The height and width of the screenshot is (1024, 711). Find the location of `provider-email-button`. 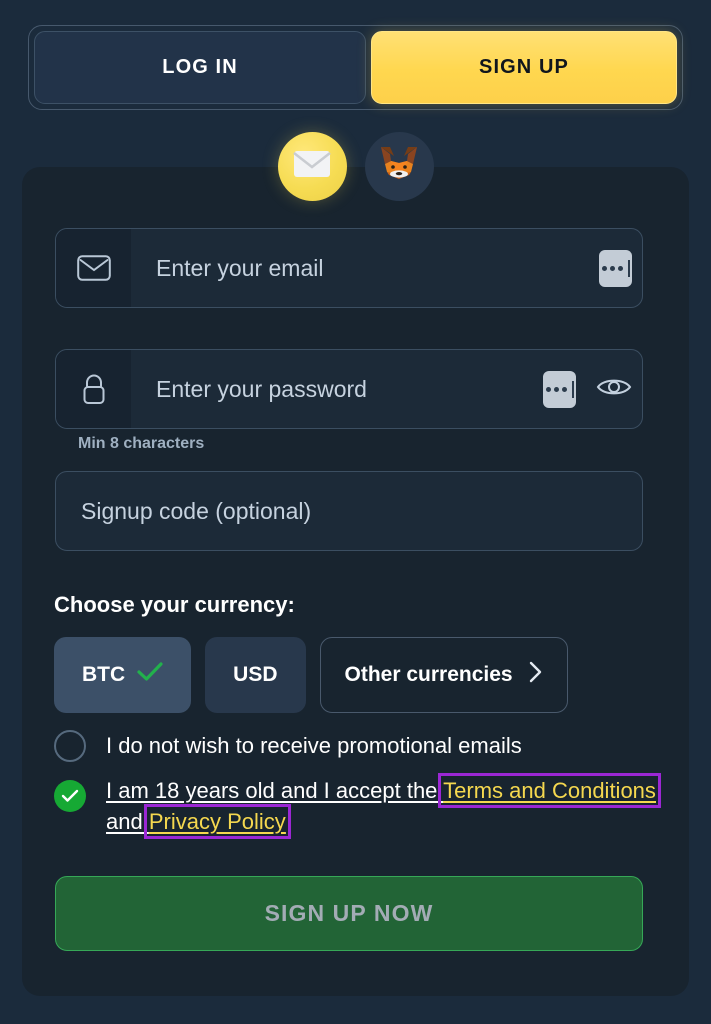

provider-email-button is located at coordinates (312, 166).